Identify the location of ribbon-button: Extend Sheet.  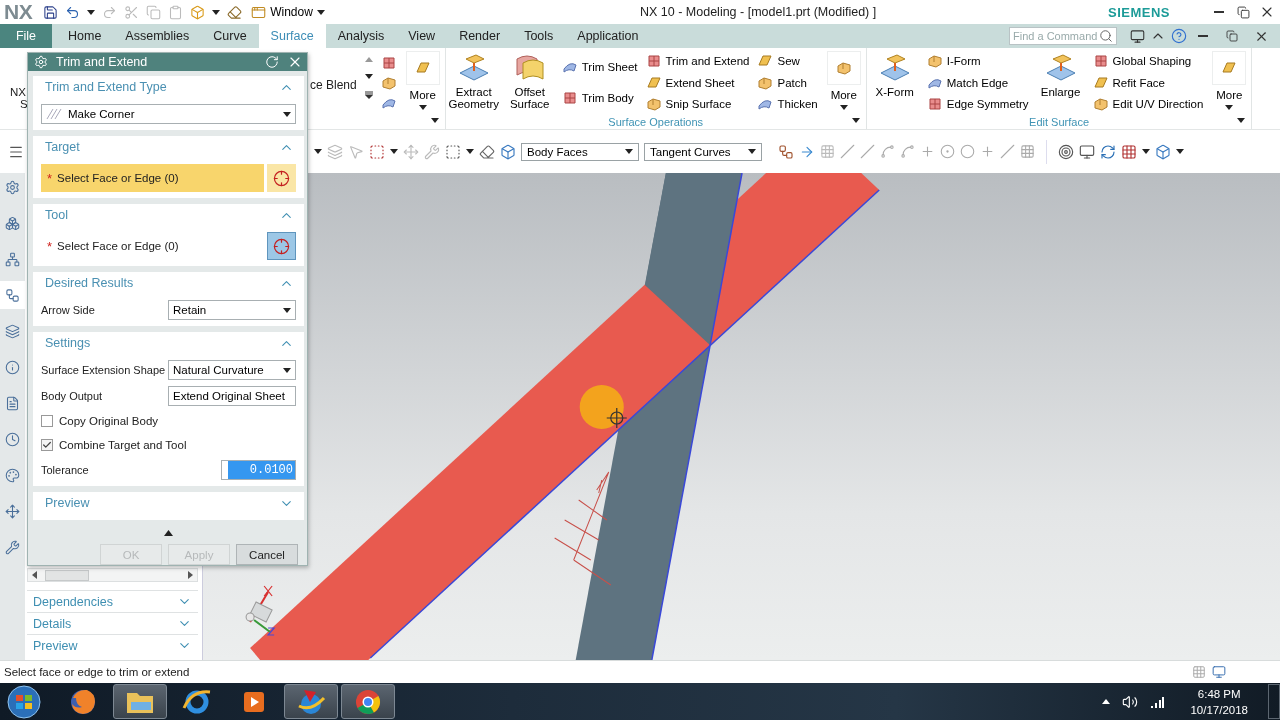
(697, 82).